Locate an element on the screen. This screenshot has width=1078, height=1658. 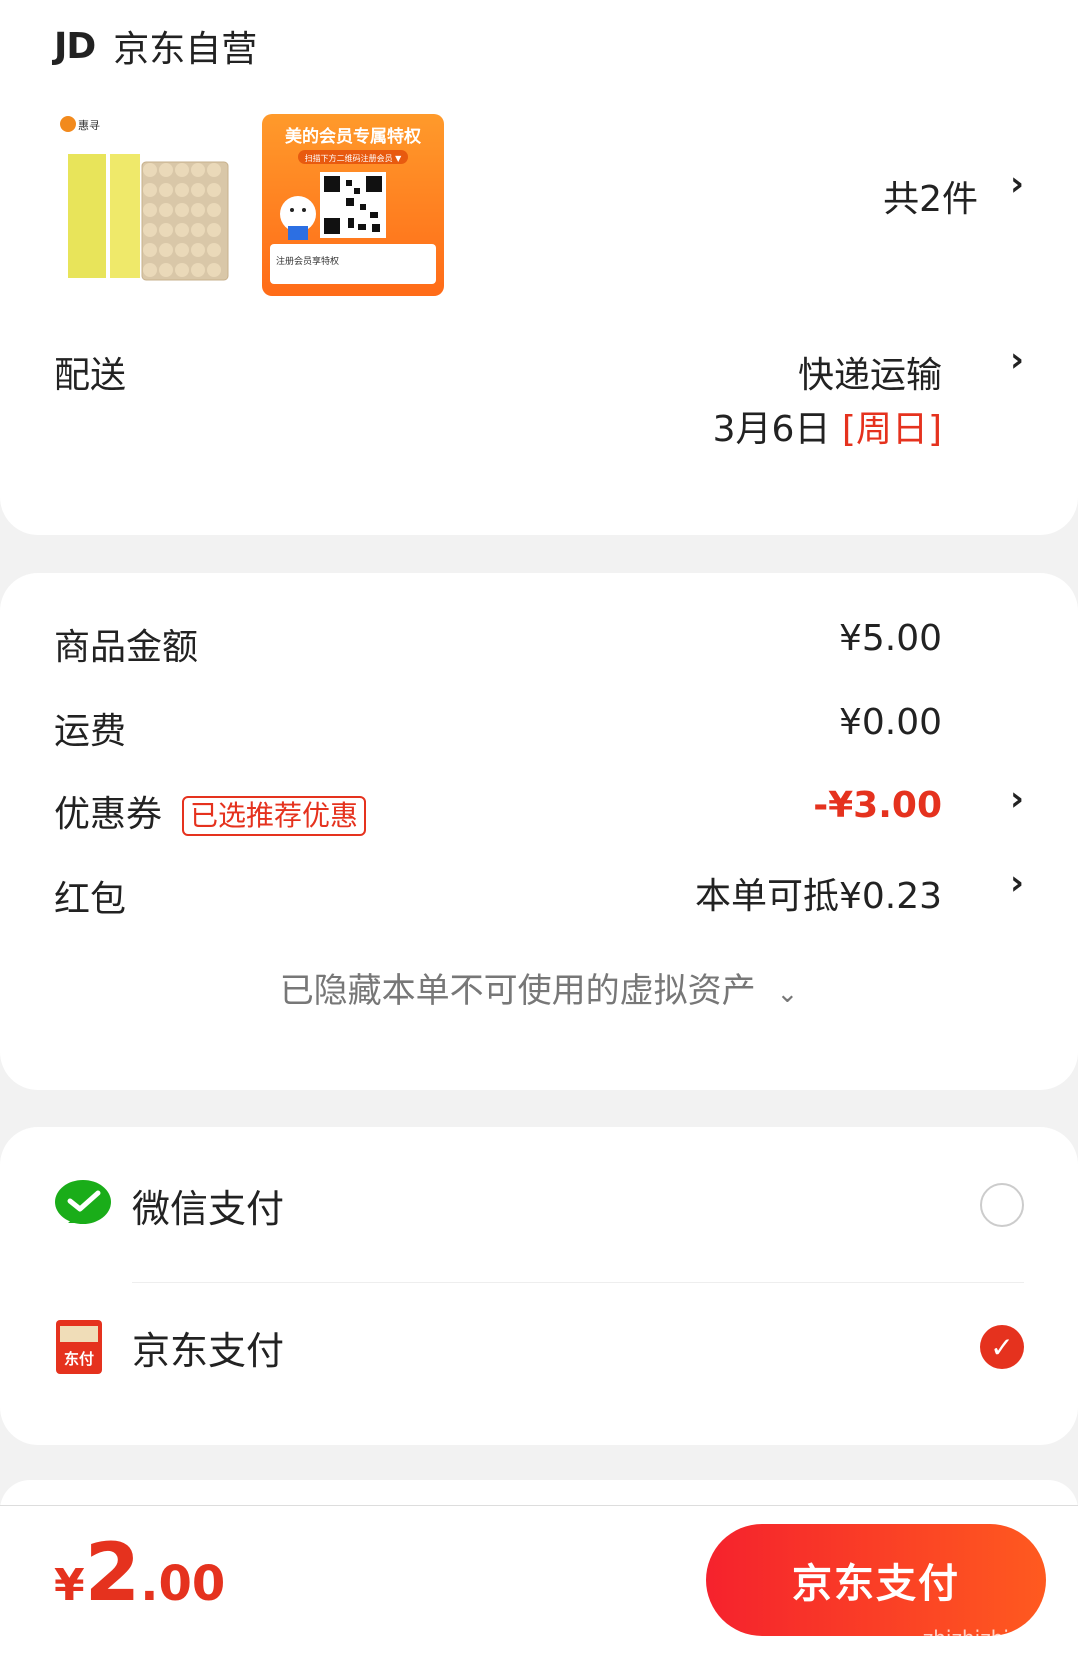
store-header: JD 京东自营 is located at coordinates (155, 46).